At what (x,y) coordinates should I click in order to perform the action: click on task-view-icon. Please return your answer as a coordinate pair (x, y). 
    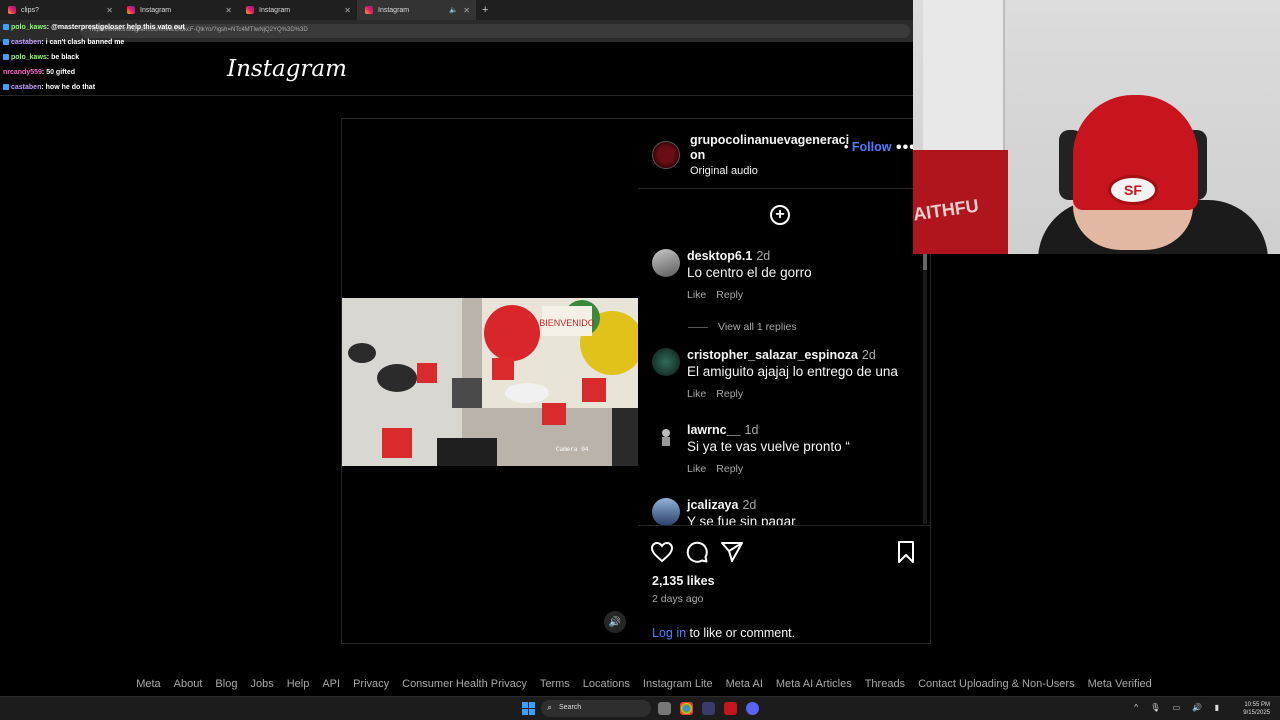
    Looking at the image, I should click on (664, 708).